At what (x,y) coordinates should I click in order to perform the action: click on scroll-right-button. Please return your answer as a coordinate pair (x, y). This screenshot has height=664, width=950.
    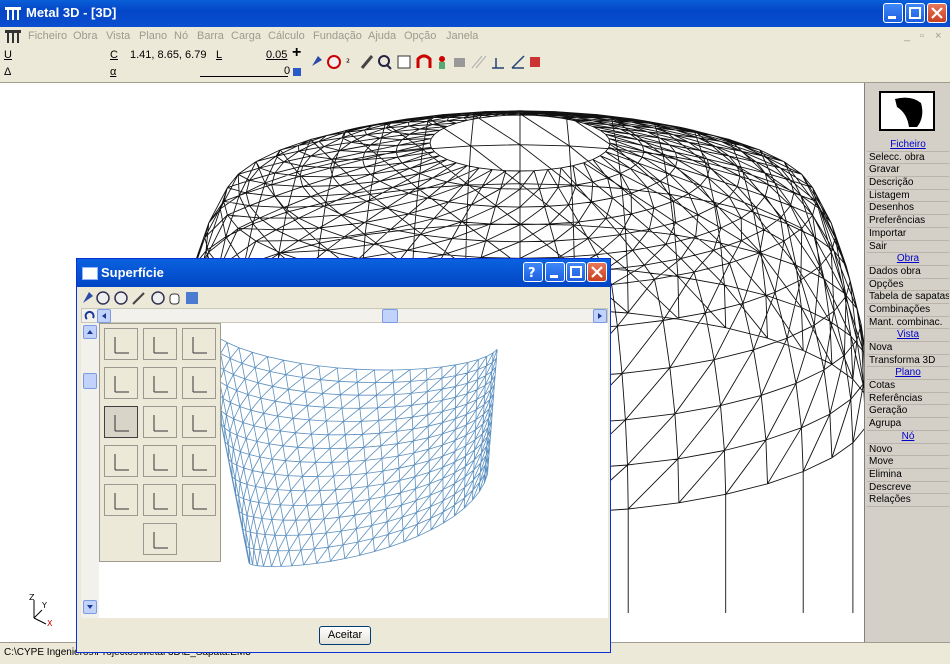
    Looking at the image, I should click on (600, 316).